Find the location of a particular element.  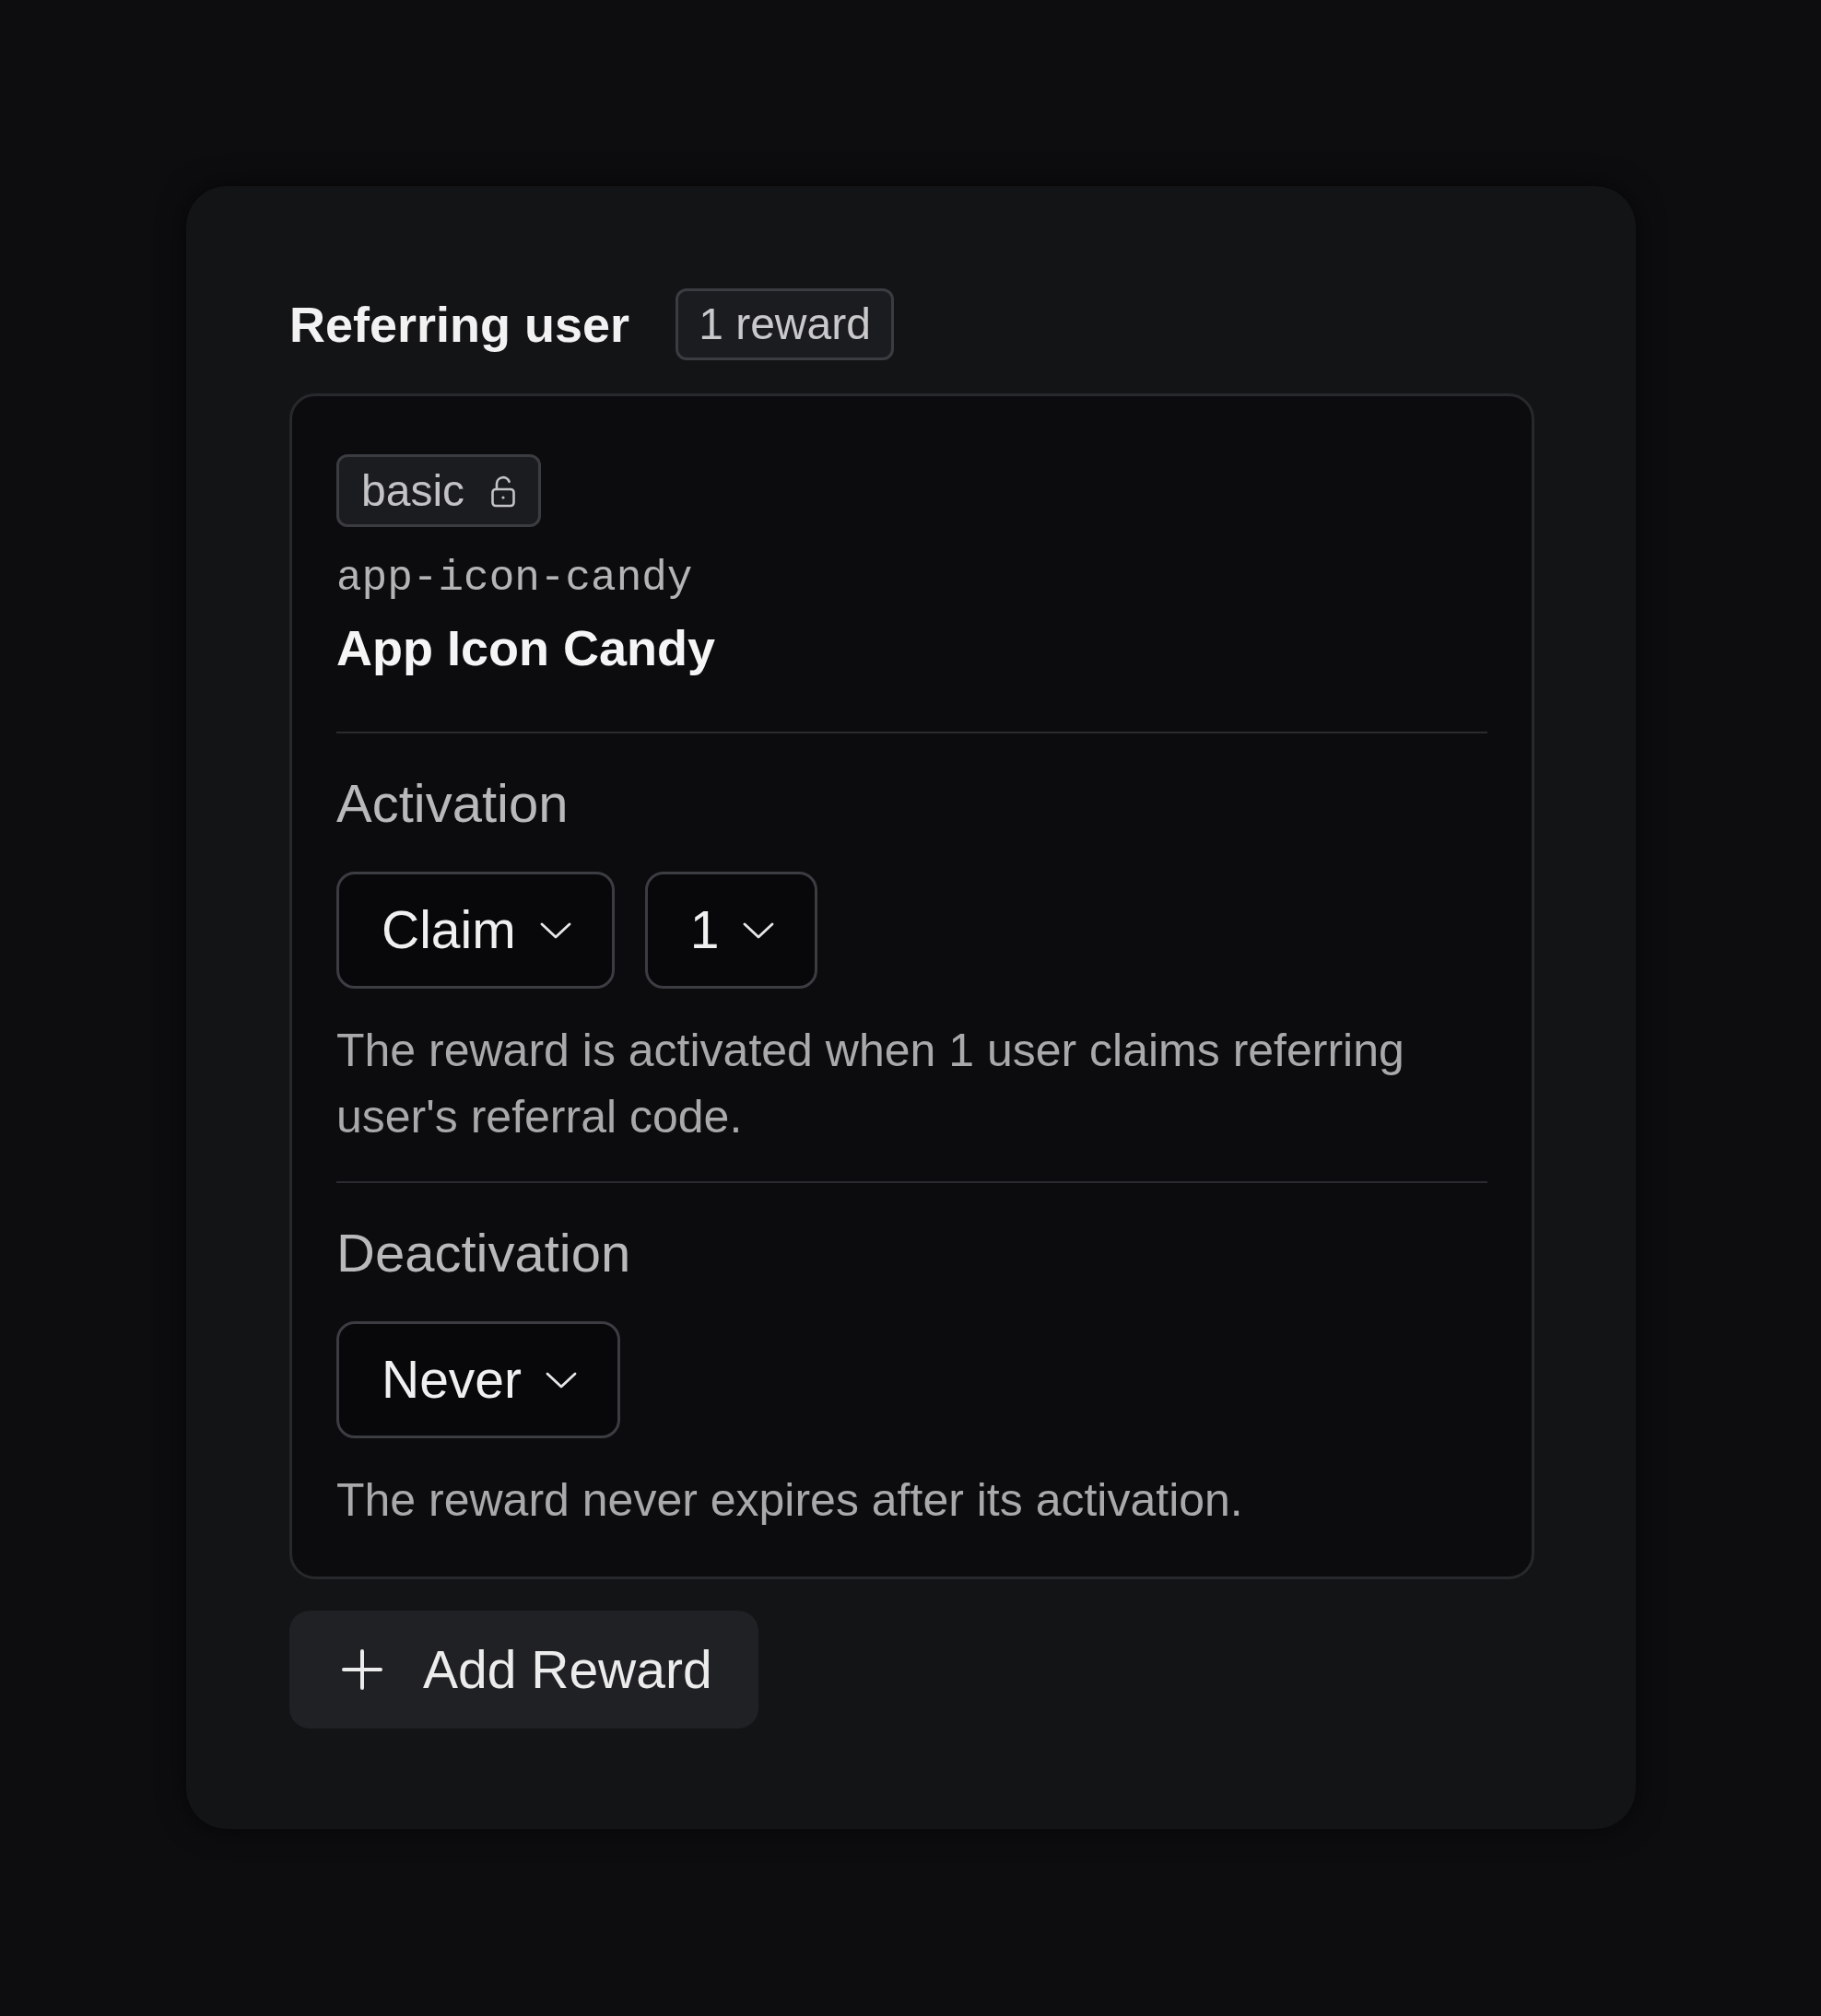

plus-icon is located at coordinates (362, 1669).